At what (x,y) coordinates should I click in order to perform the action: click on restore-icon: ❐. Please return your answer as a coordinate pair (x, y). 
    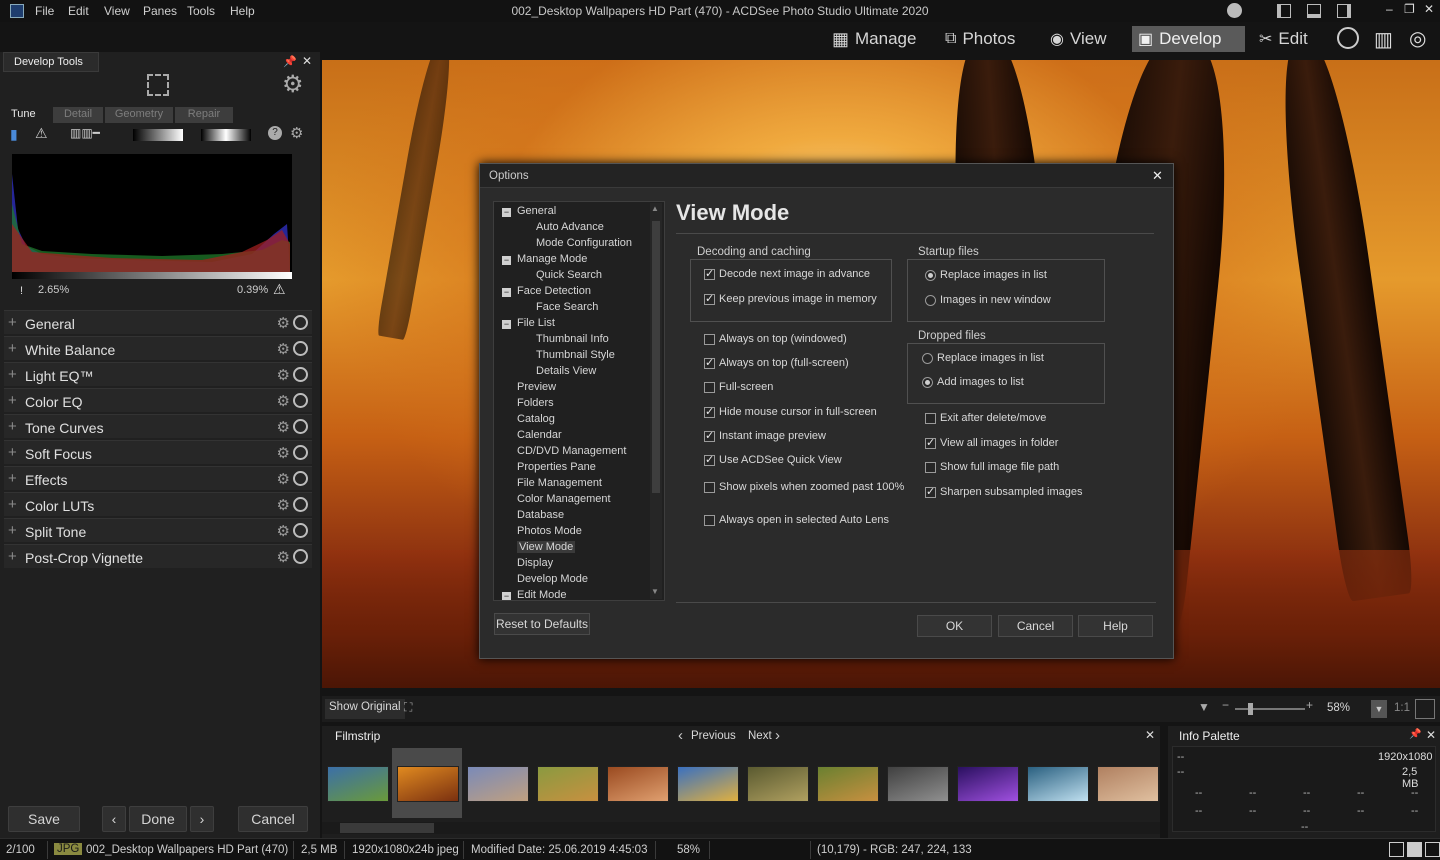
    Looking at the image, I should click on (1409, 9).